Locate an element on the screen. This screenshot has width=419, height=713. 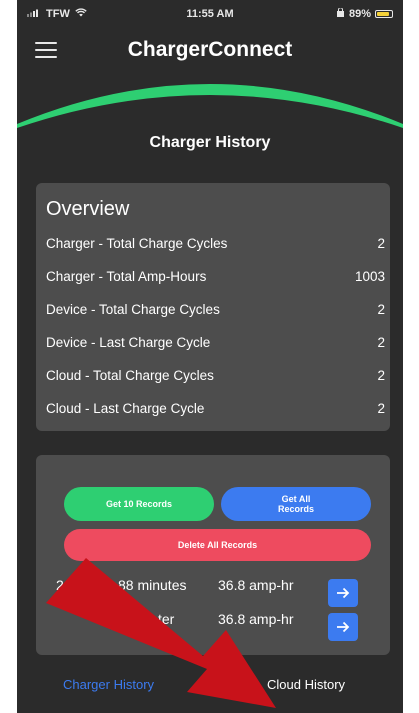
stat-label: Device - Last Charge Cycle is located at coordinates (128, 342).